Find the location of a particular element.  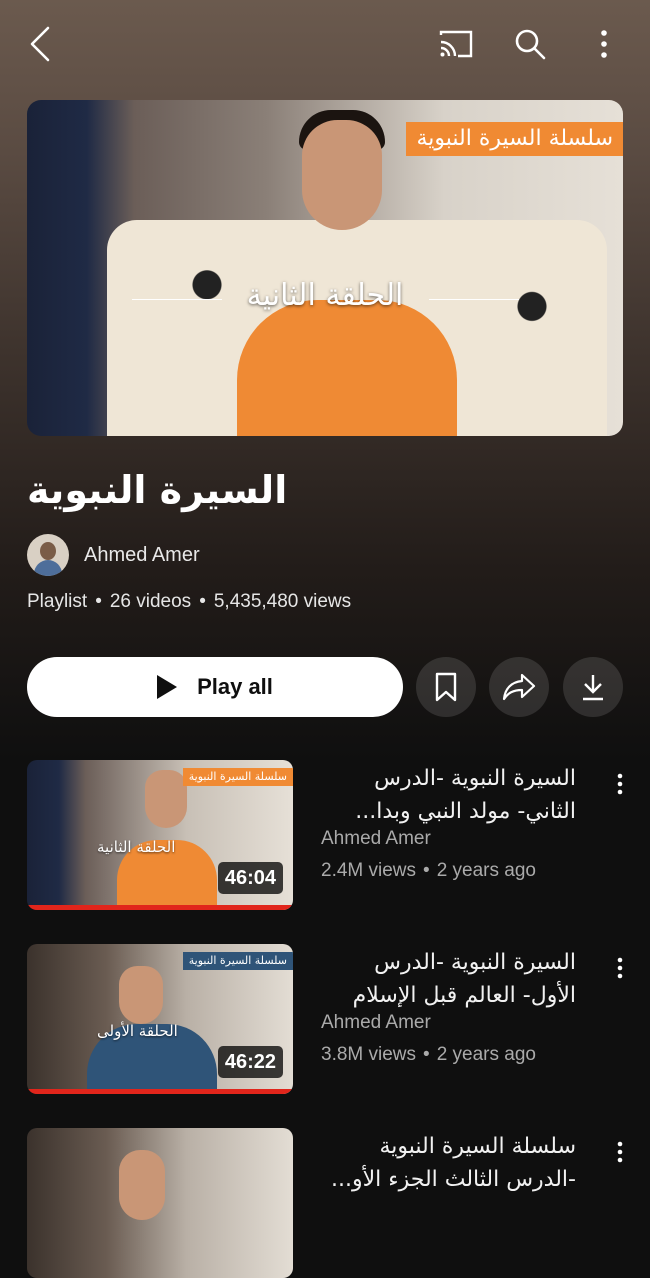

play-icon is located at coordinates (167, 687).